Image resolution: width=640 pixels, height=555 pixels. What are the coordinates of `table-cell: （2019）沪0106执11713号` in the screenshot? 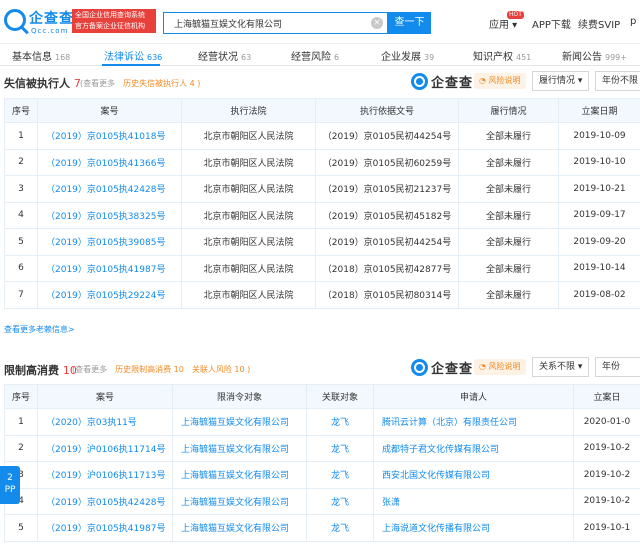 It's located at (105, 475).